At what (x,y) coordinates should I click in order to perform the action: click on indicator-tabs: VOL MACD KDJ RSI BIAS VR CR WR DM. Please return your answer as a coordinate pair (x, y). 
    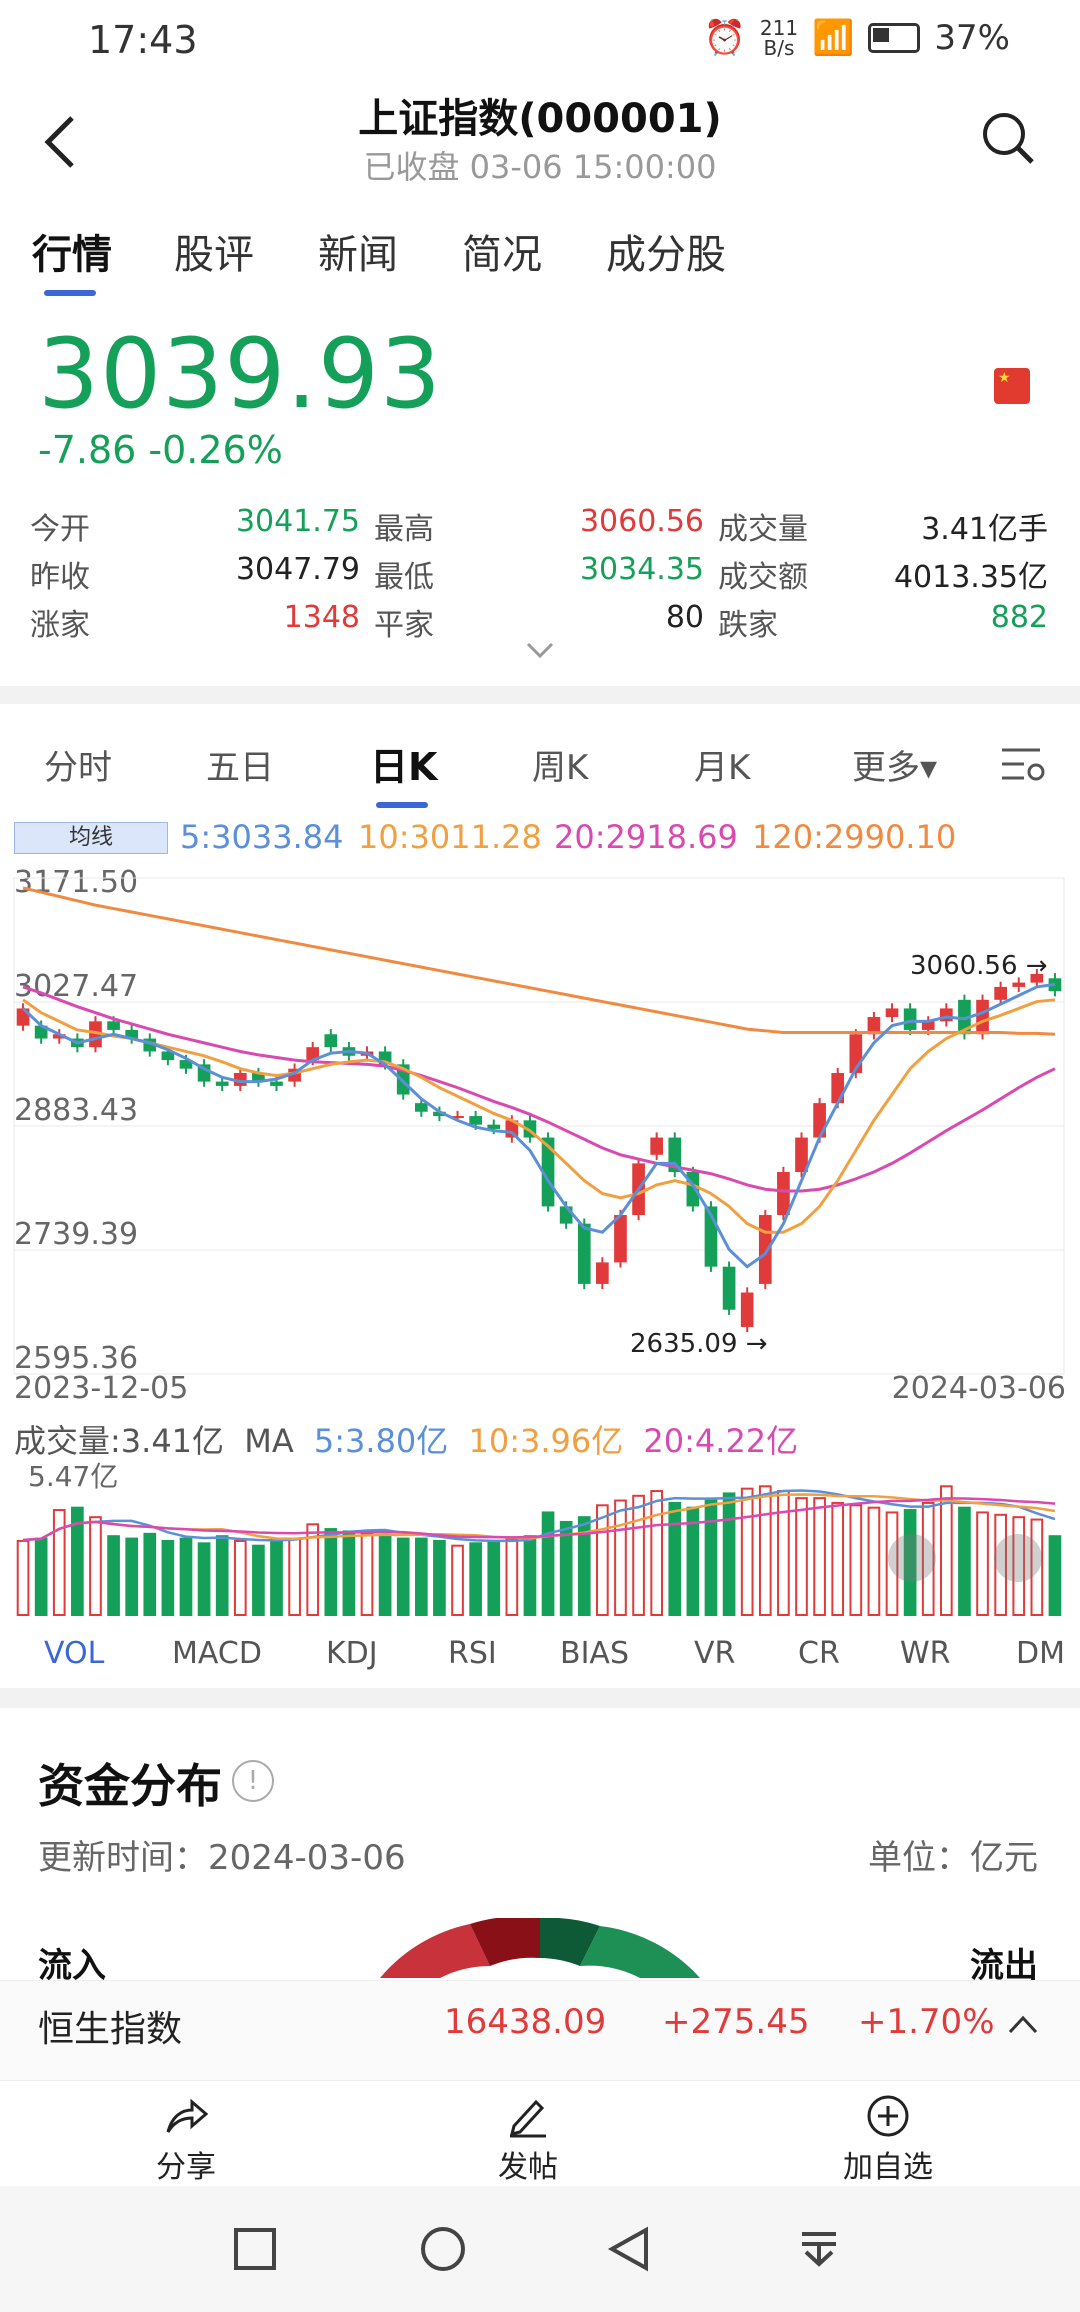
    Looking at the image, I should click on (540, 1657).